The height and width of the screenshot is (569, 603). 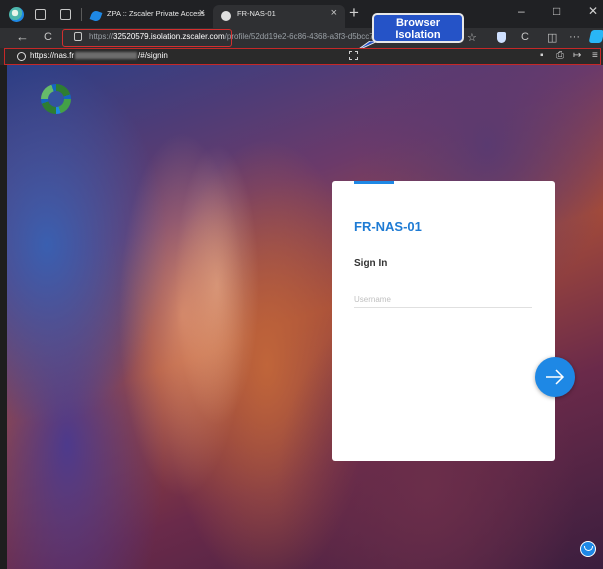 I want to click on back-button: ←, so click(x=22, y=36).